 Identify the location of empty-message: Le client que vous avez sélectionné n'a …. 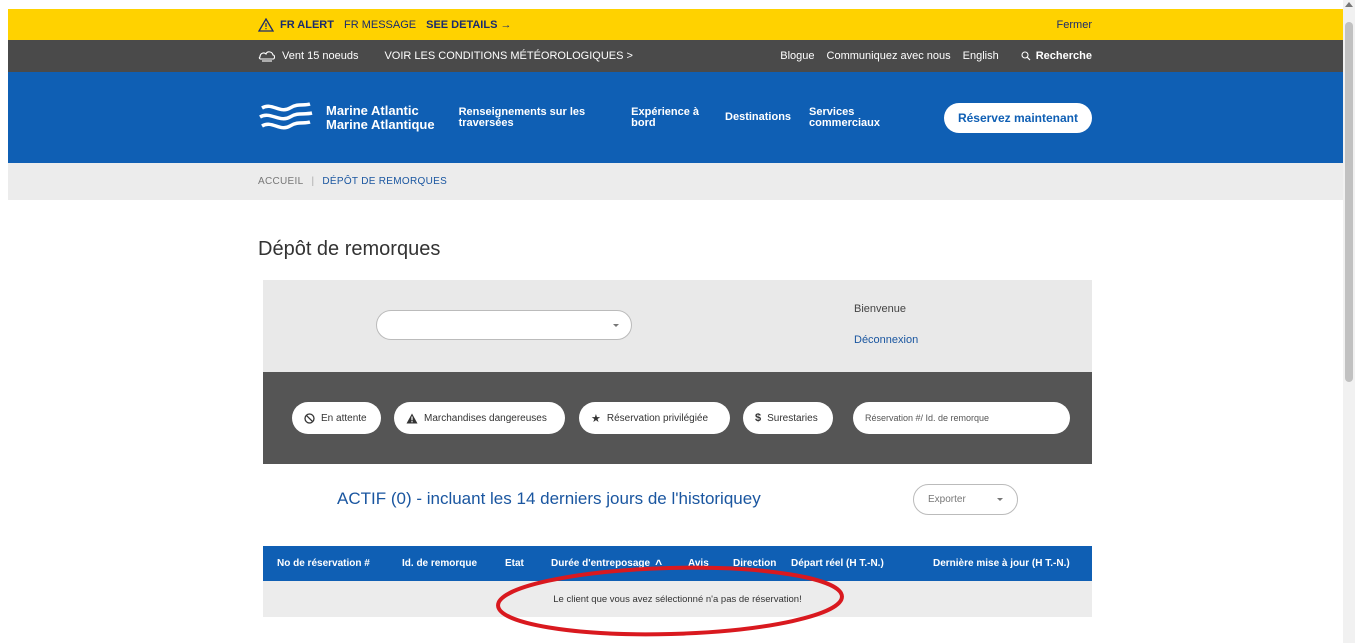
(677, 599).